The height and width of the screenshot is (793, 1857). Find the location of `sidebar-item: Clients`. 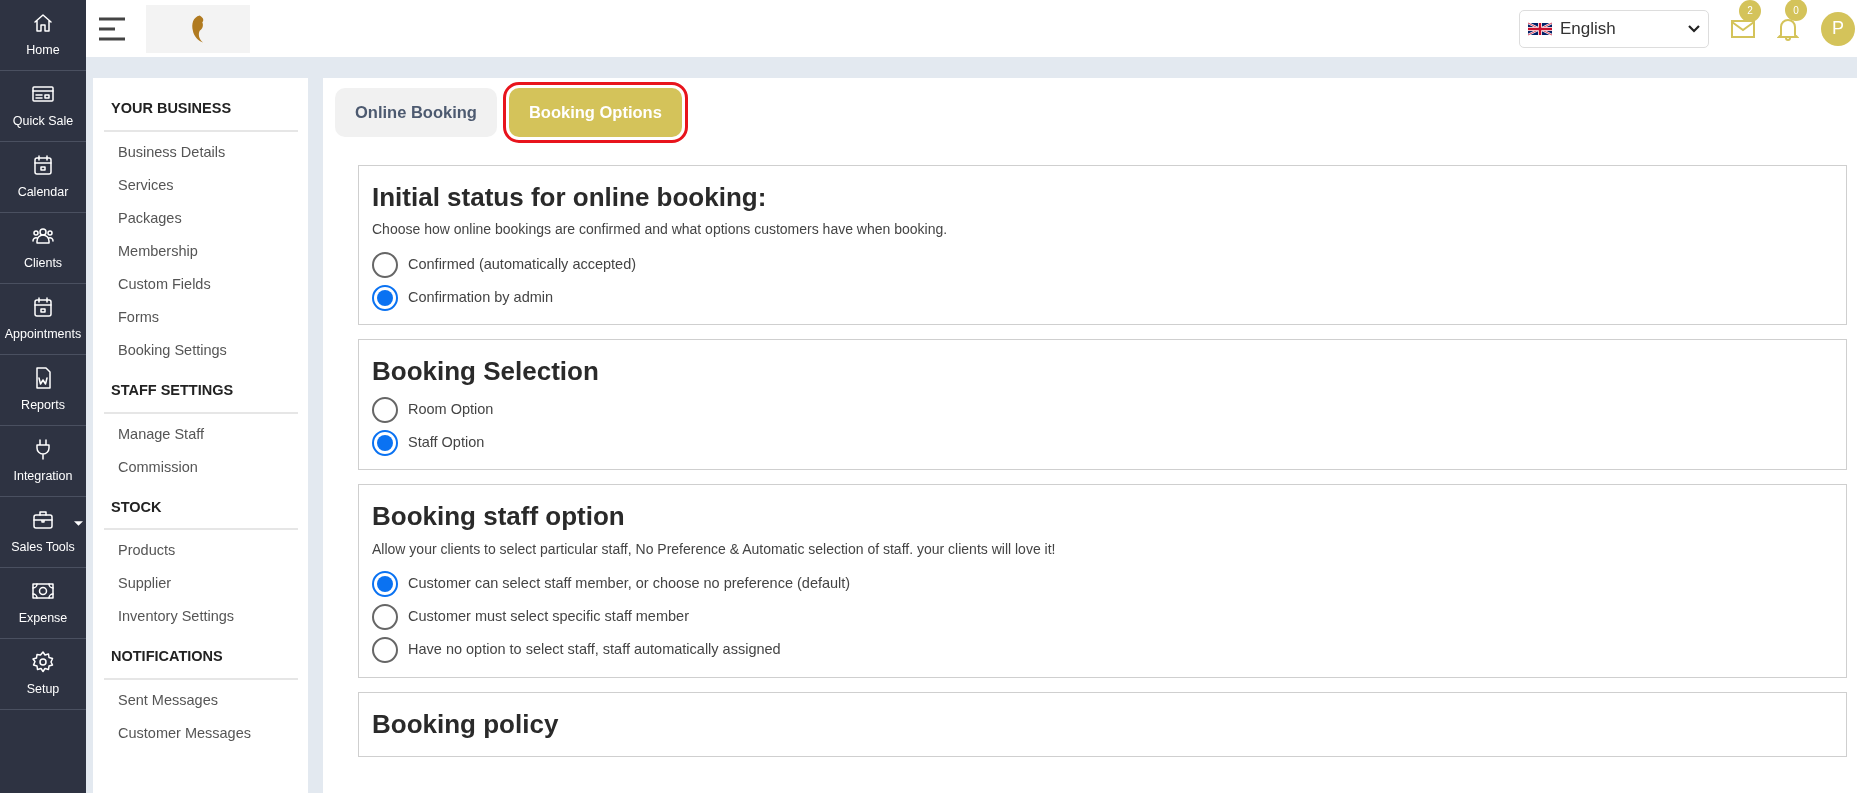

sidebar-item: Clients is located at coordinates (43, 248).